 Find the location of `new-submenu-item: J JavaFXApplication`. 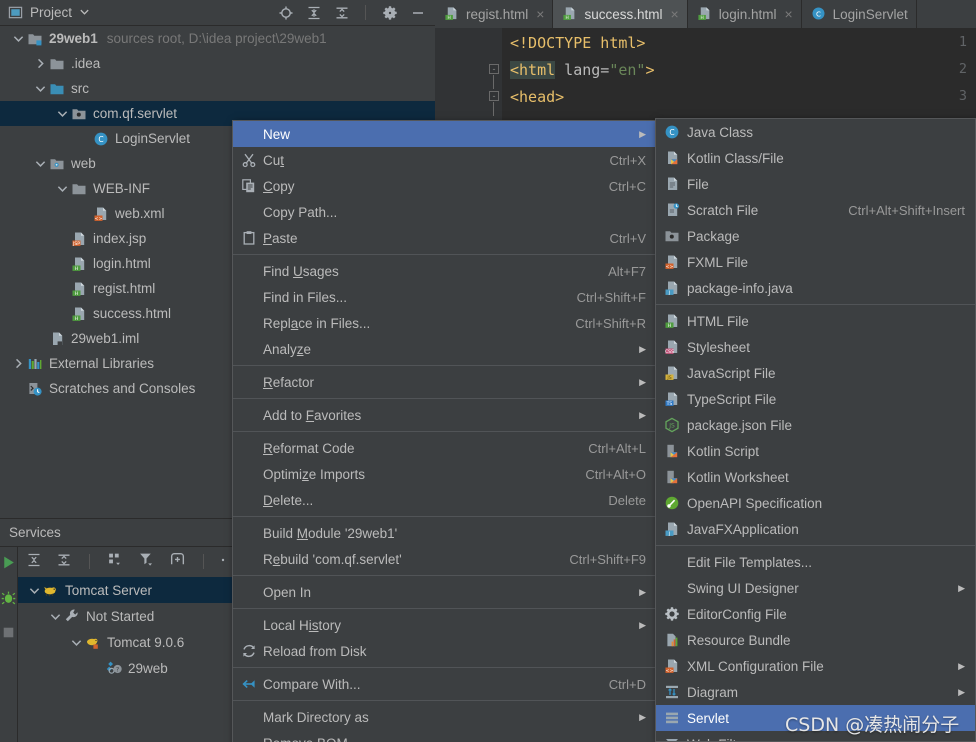

new-submenu-item: J JavaFXApplication is located at coordinates (815, 529).